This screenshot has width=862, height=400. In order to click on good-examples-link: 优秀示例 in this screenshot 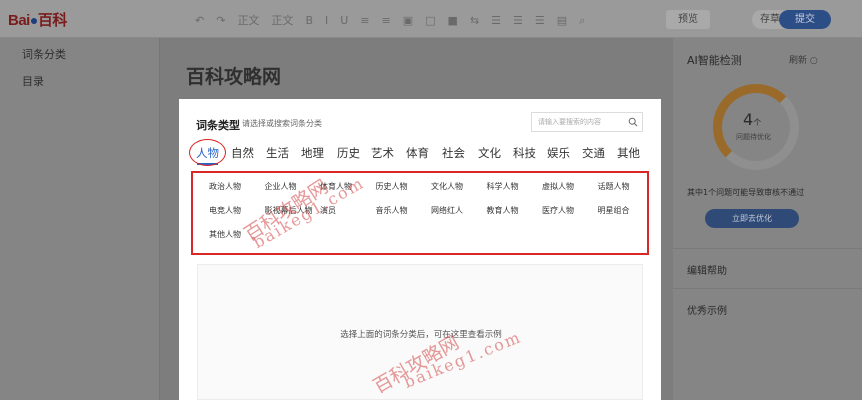, I will do `click(707, 309)`.